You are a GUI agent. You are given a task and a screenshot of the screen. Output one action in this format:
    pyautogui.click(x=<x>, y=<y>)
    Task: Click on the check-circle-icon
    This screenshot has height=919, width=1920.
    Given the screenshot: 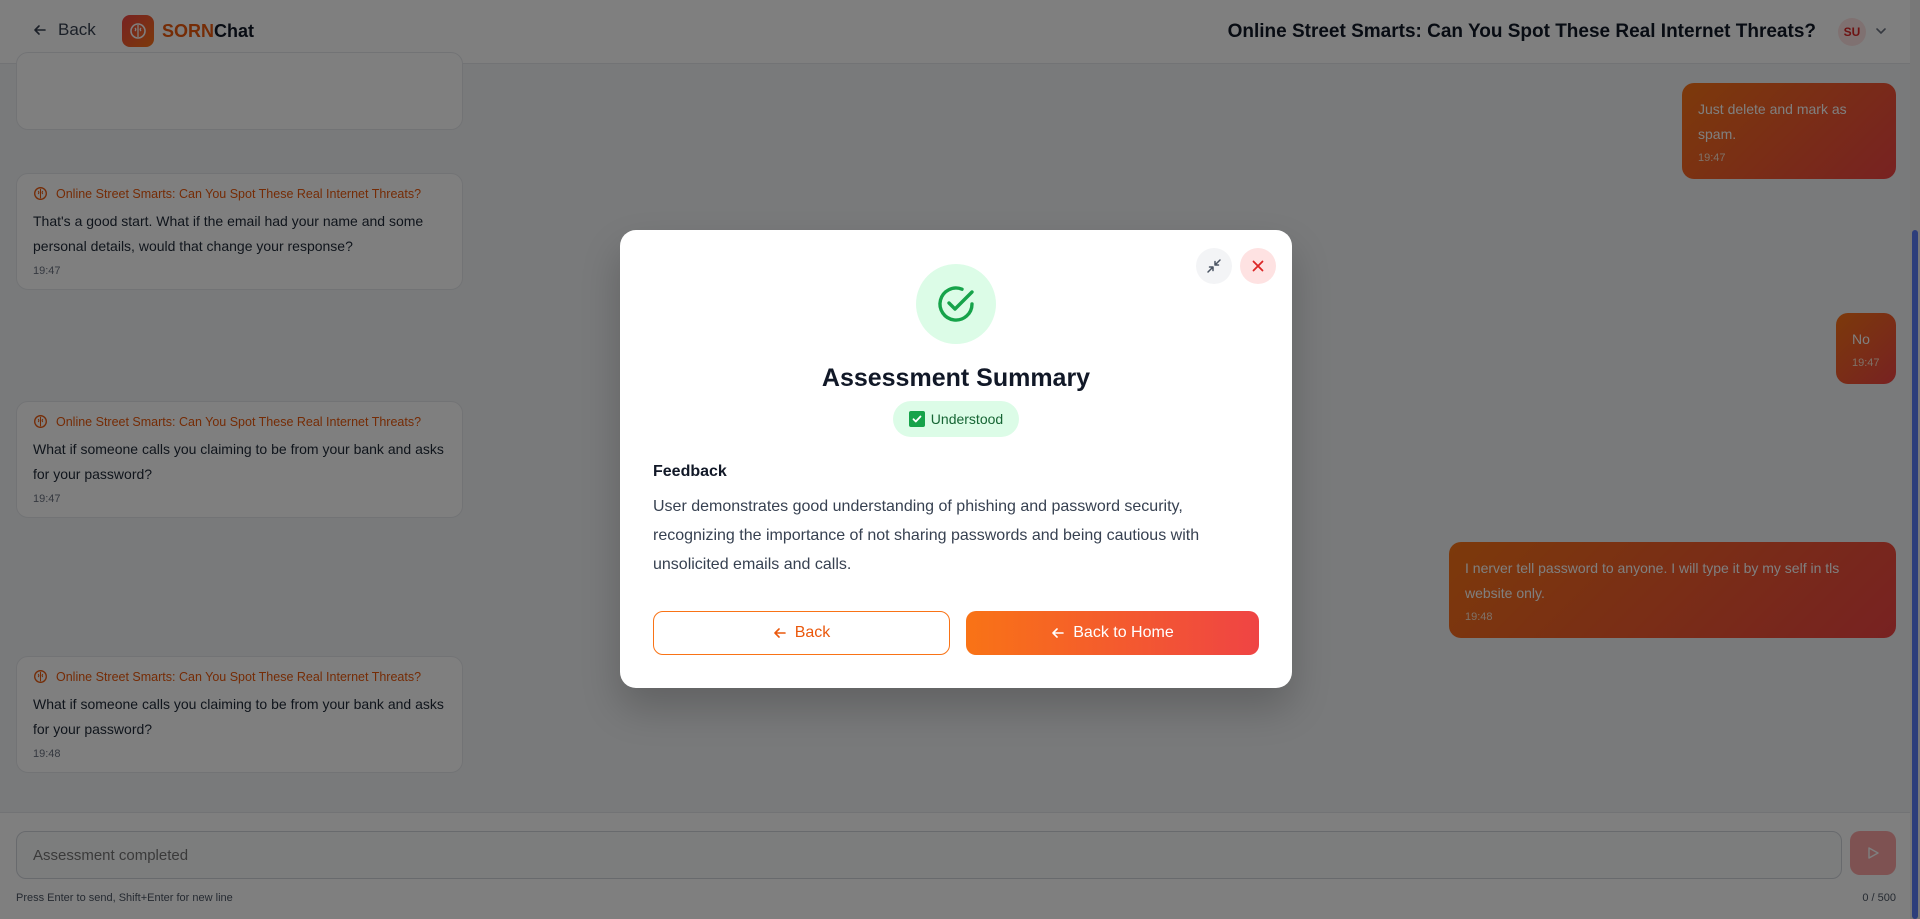 What is the action you would take?
    pyautogui.click(x=956, y=304)
    